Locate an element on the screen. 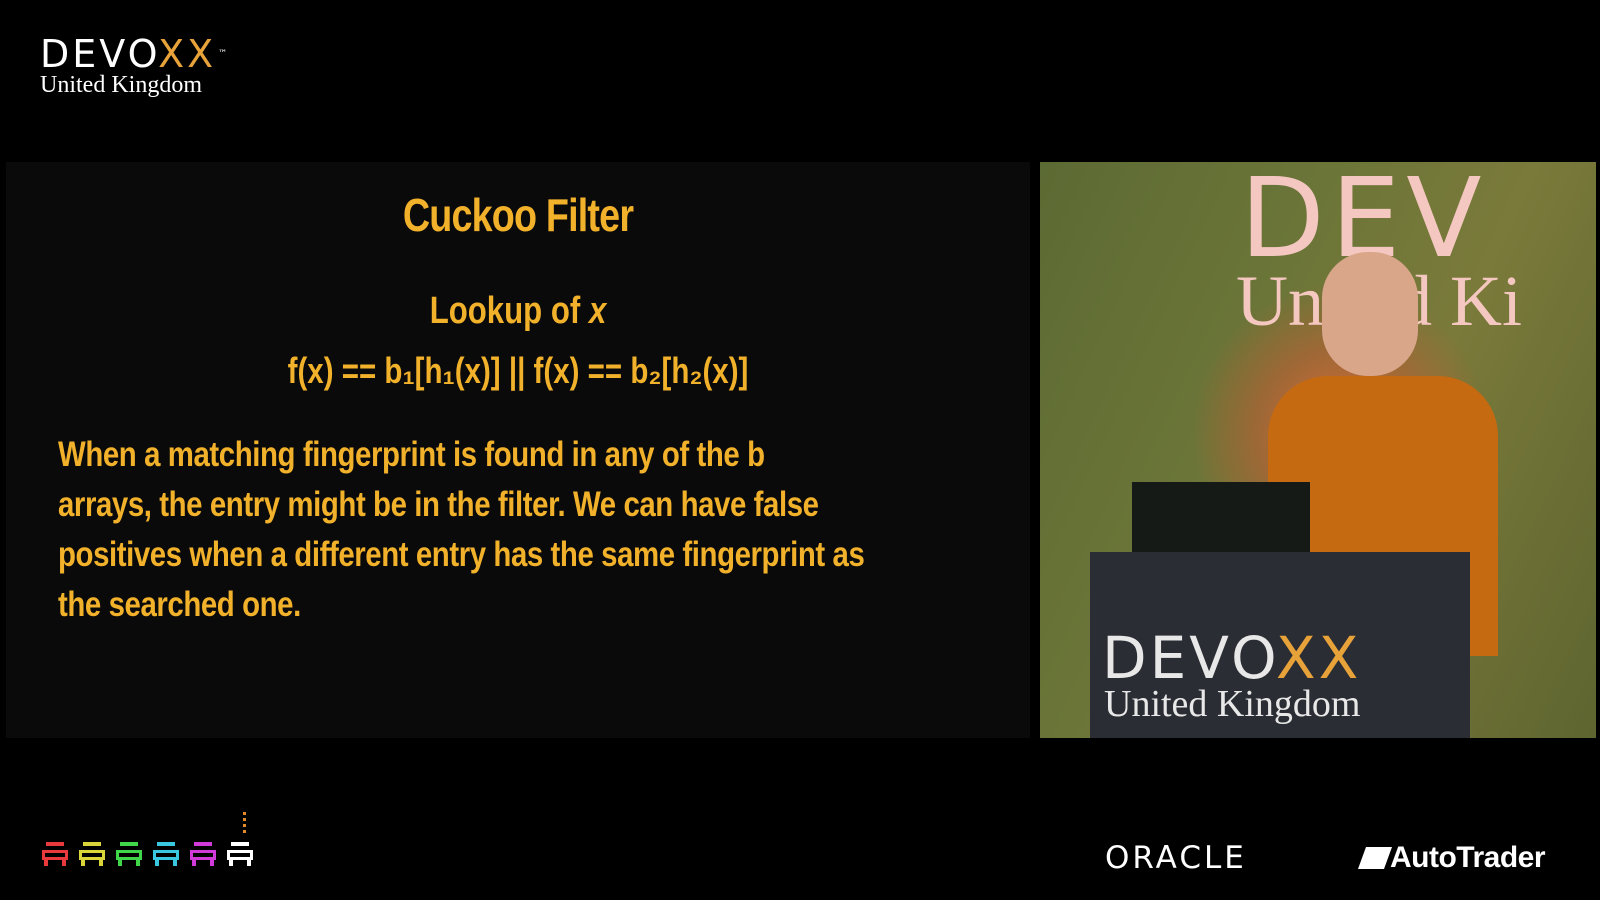 This screenshot has width=1600, height=900. autotrader-logo: AutoTrader is located at coordinates (1451, 858).